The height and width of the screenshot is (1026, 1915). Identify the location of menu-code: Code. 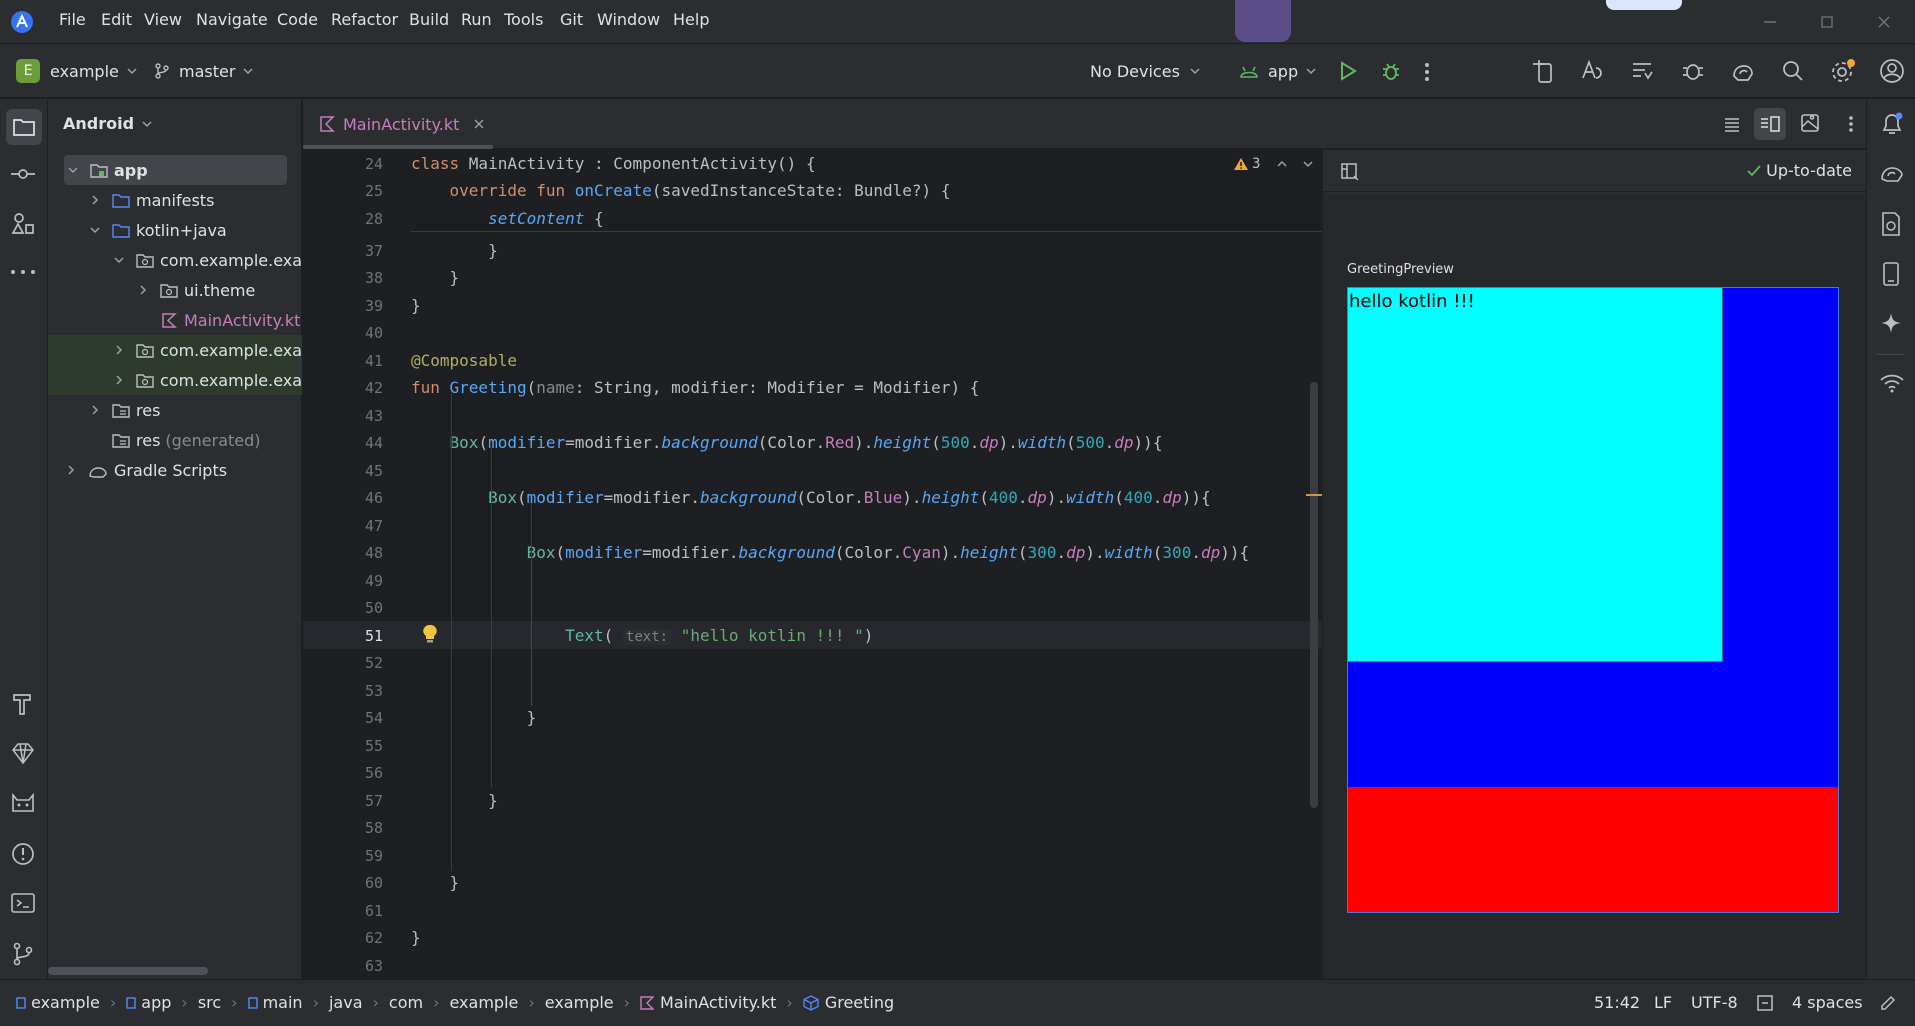
(297, 19).